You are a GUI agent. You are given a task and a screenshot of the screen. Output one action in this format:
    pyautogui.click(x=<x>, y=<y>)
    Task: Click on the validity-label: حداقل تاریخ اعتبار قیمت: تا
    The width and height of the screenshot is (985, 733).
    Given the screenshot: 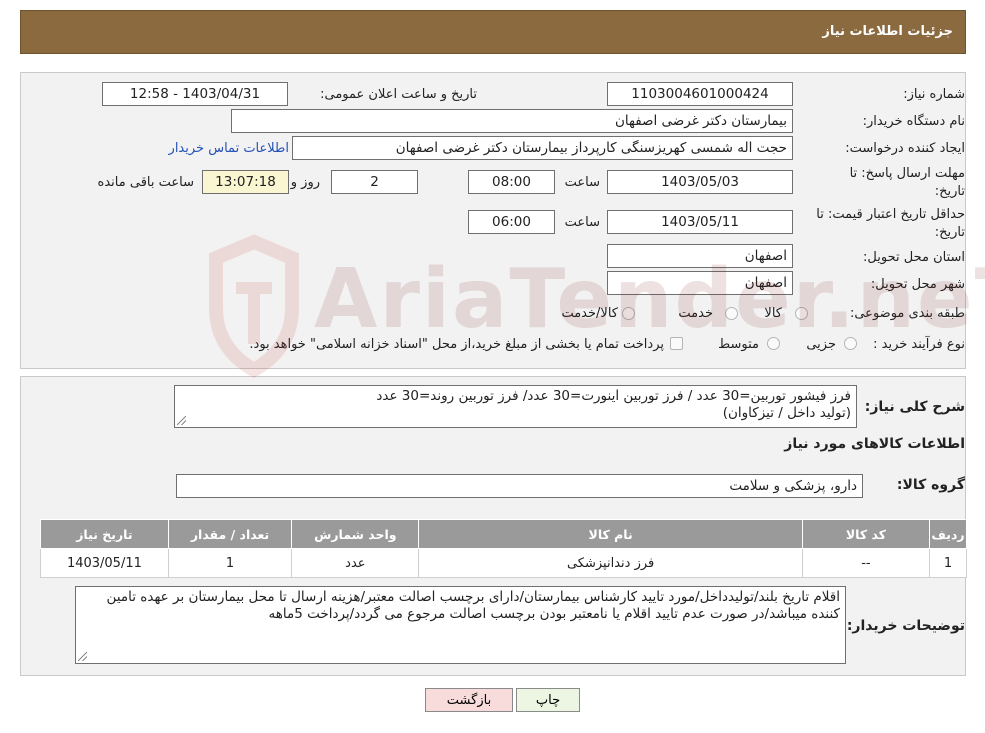 What is the action you would take?
    pyautogui.click(x=890, y=214)
    